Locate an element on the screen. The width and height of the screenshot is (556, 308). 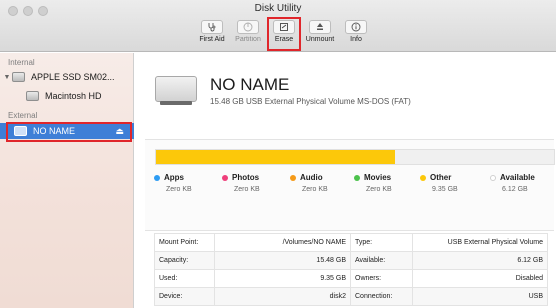
first-aid-label: First Aid is located at coordinates (212, 39).